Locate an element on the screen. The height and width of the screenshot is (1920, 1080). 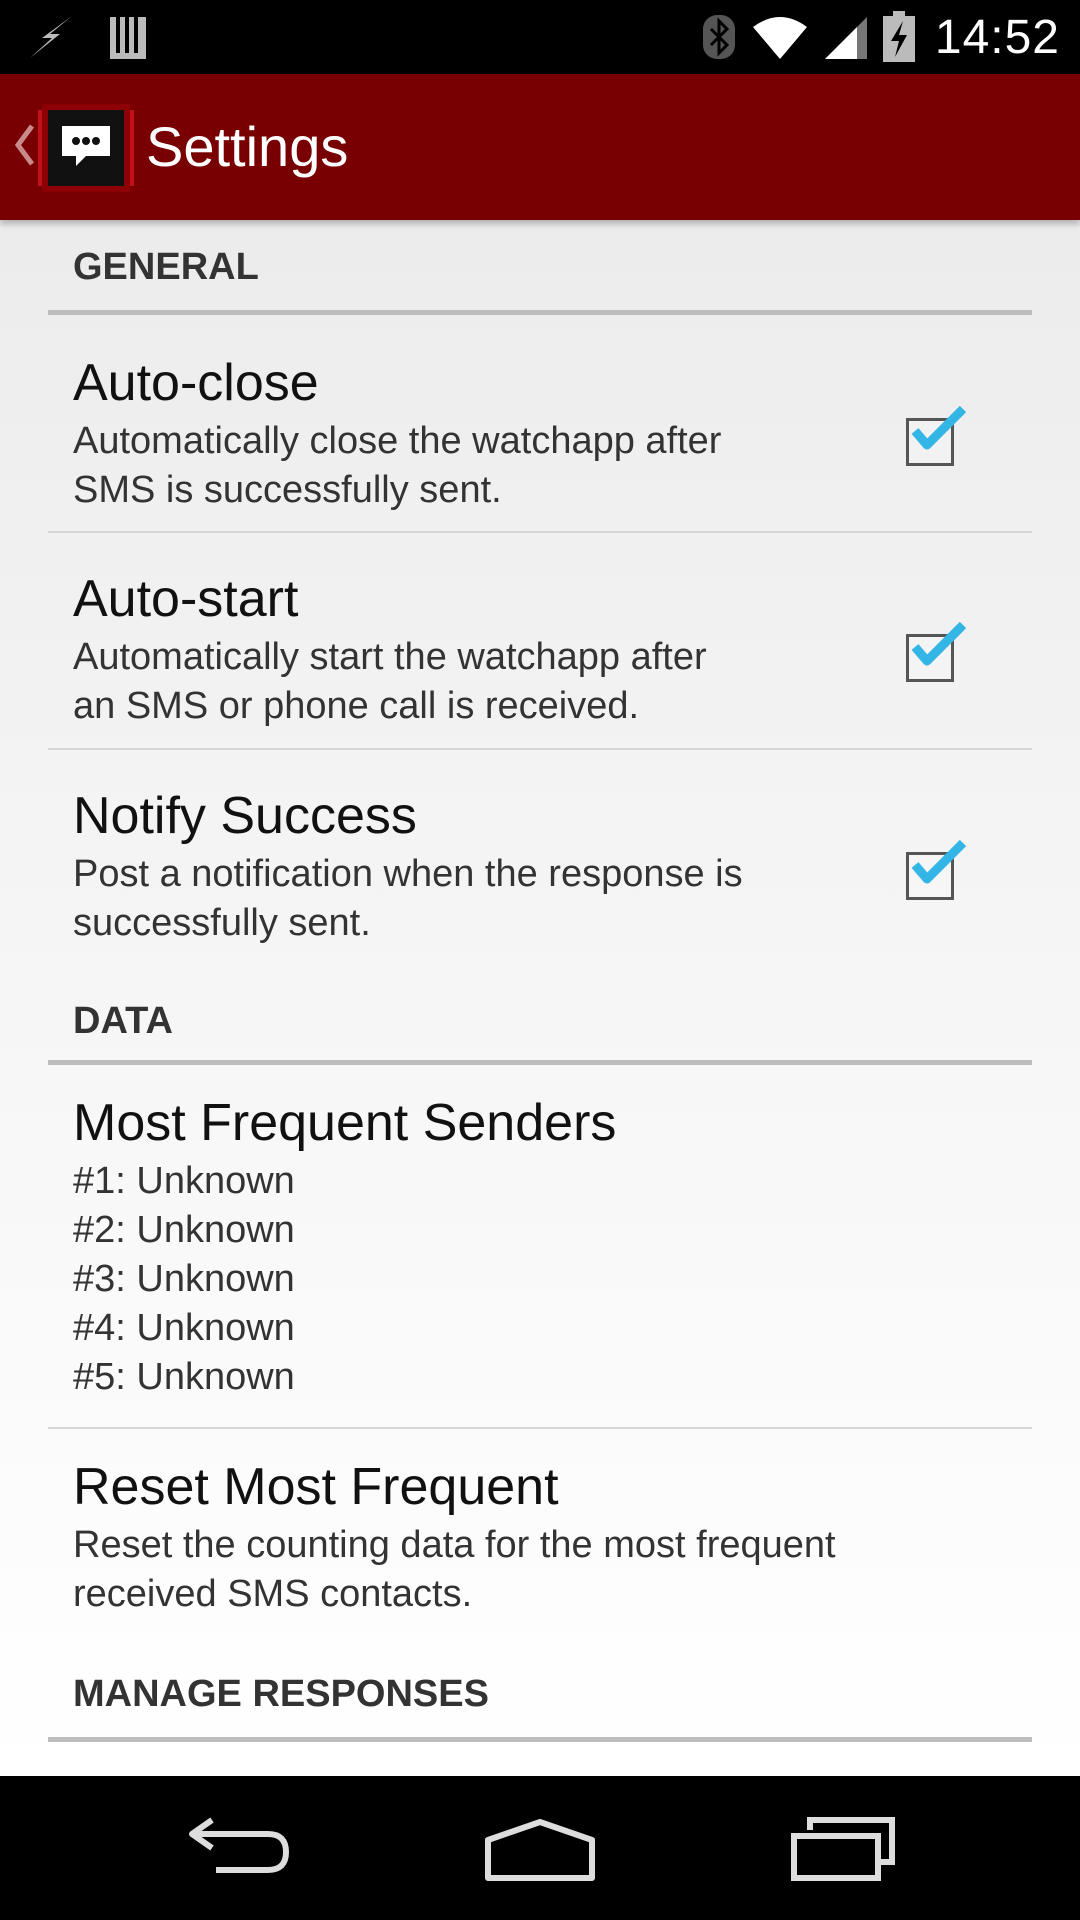
category-data-label: DATA is located at coordinates (123, 1021).